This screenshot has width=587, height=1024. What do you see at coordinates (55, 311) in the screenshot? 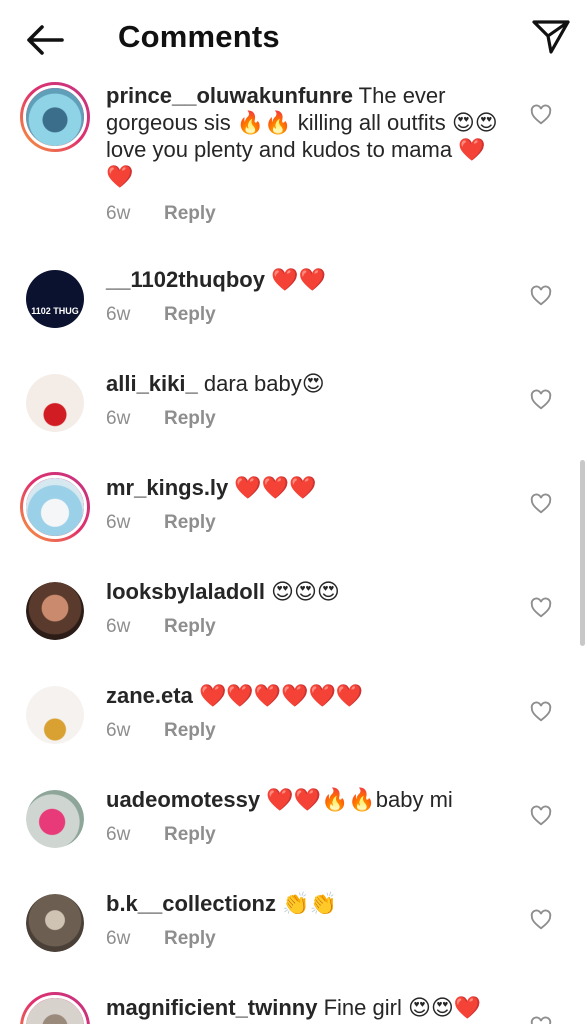
I see `avatar-logo-text: 1102 THUG` at bounding box center [55, 311].